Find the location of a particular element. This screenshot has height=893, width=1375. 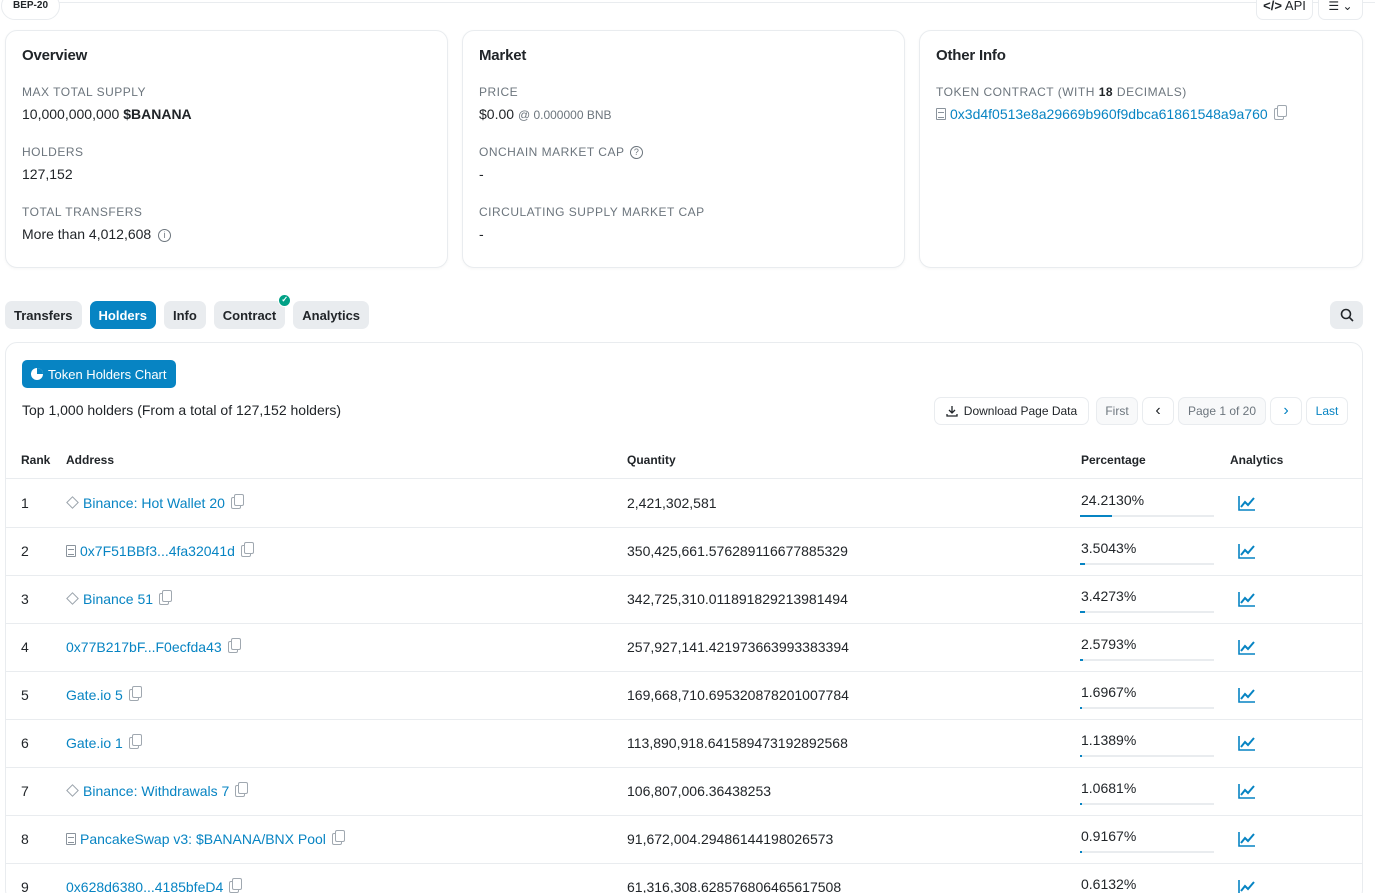

holder-address-link: 0x77B217bF...F0ecfda43 is located at coordinates (144, 647).